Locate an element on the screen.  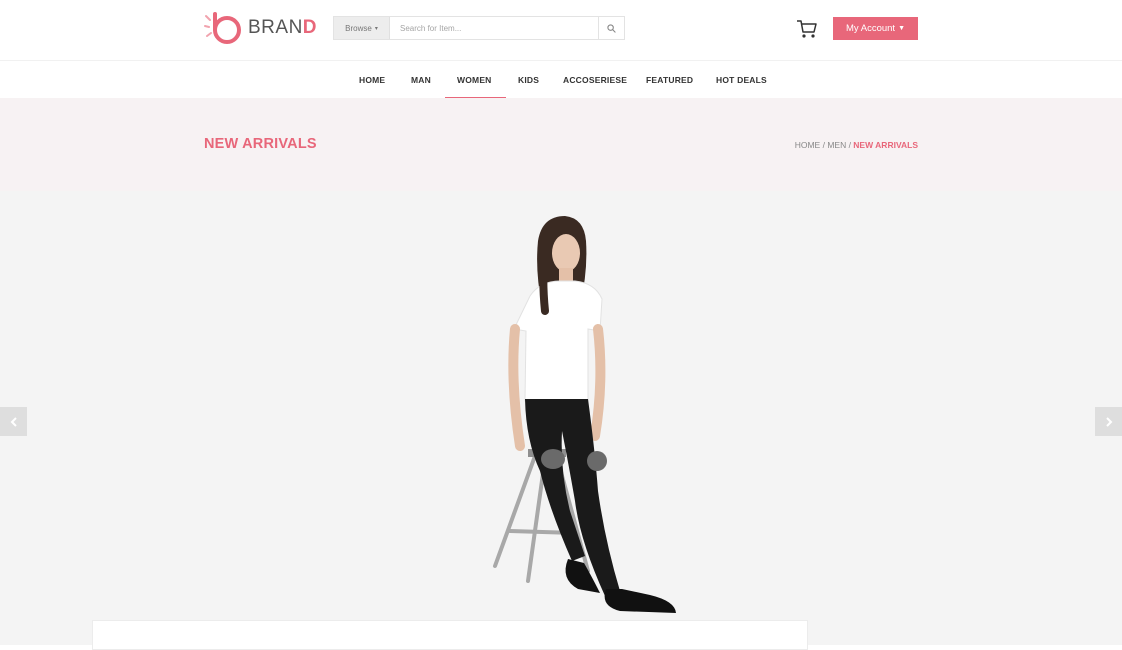
slider-prev-button is located at coordinates (13, 421).